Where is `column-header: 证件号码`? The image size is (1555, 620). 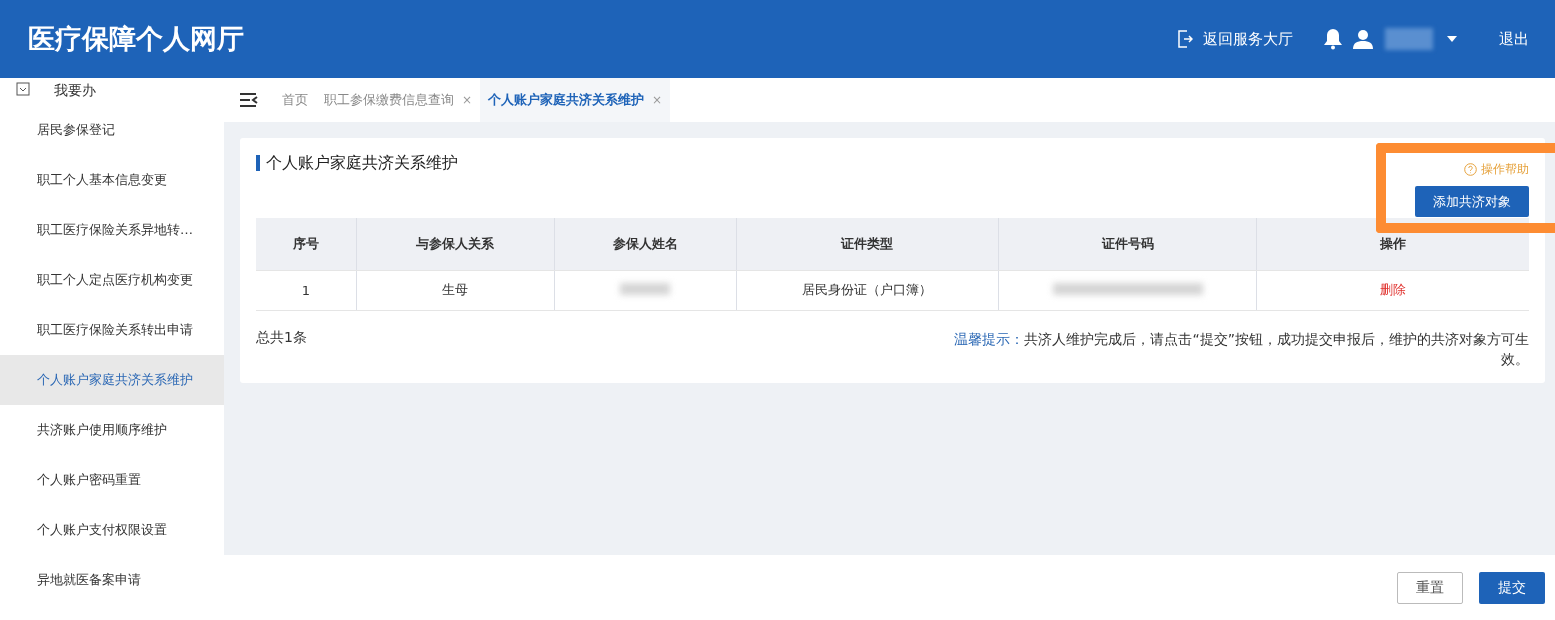
column-header: 证件号码 is located at coordinates (1127, 244).